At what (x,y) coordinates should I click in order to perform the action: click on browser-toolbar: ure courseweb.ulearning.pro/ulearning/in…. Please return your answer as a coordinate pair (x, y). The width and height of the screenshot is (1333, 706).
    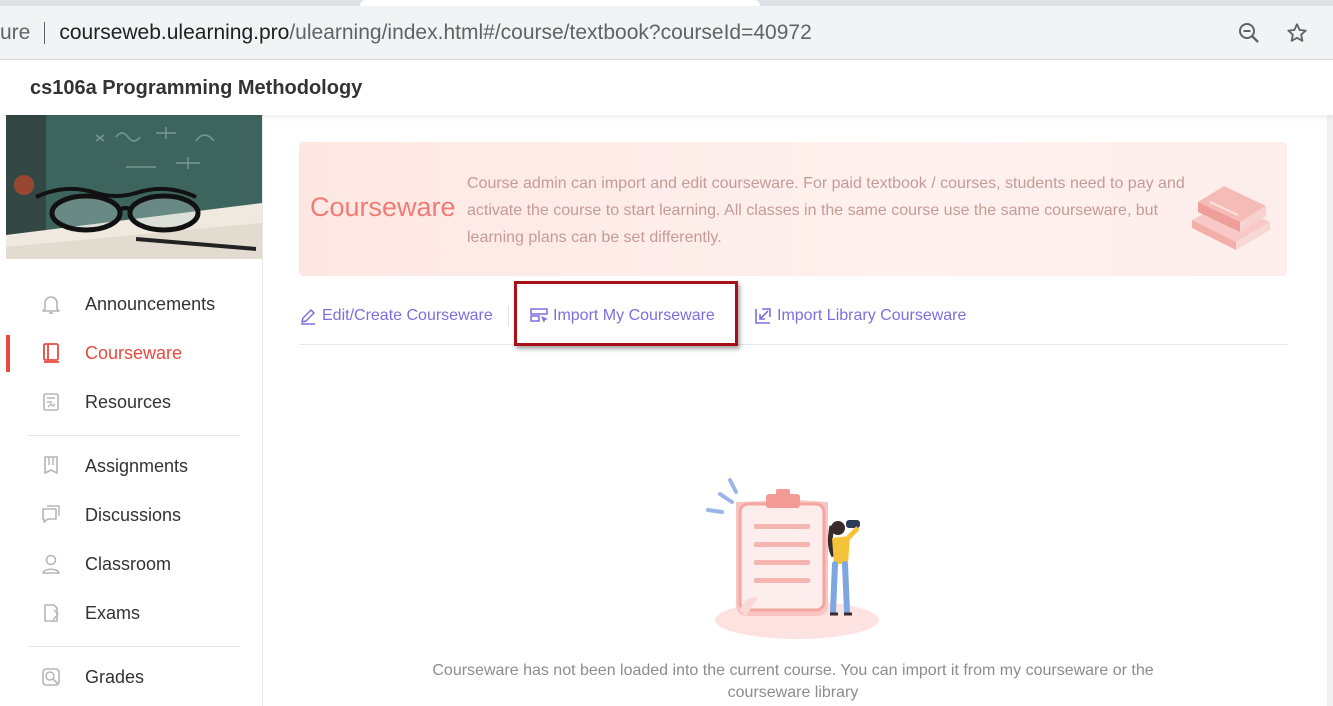
    Looking at the image, I should click on (666, 30).